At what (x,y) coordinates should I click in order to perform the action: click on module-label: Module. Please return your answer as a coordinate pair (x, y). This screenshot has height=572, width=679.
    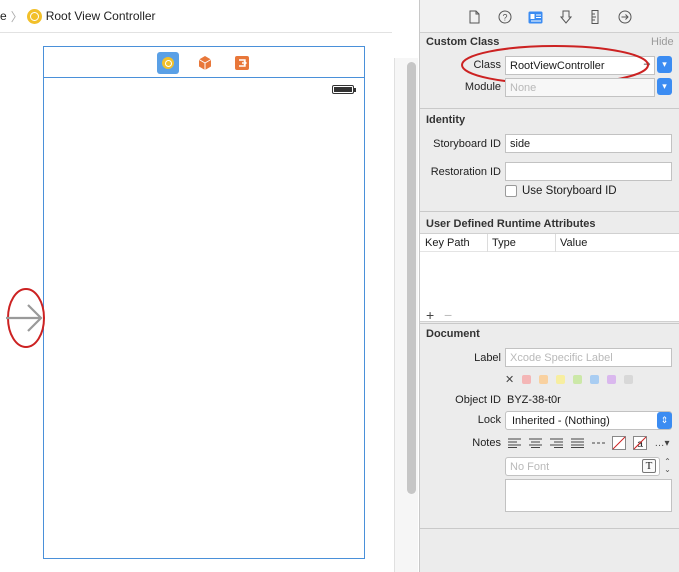
    Looking at the image, I should click on (482, 87).